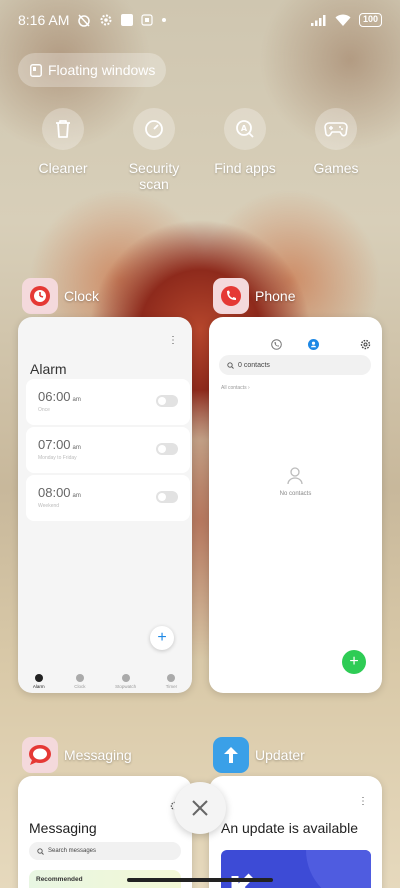  Describe the element at coordinates (254, 296) in the screenshot. I see `phone-app-header: Phone` at that location.